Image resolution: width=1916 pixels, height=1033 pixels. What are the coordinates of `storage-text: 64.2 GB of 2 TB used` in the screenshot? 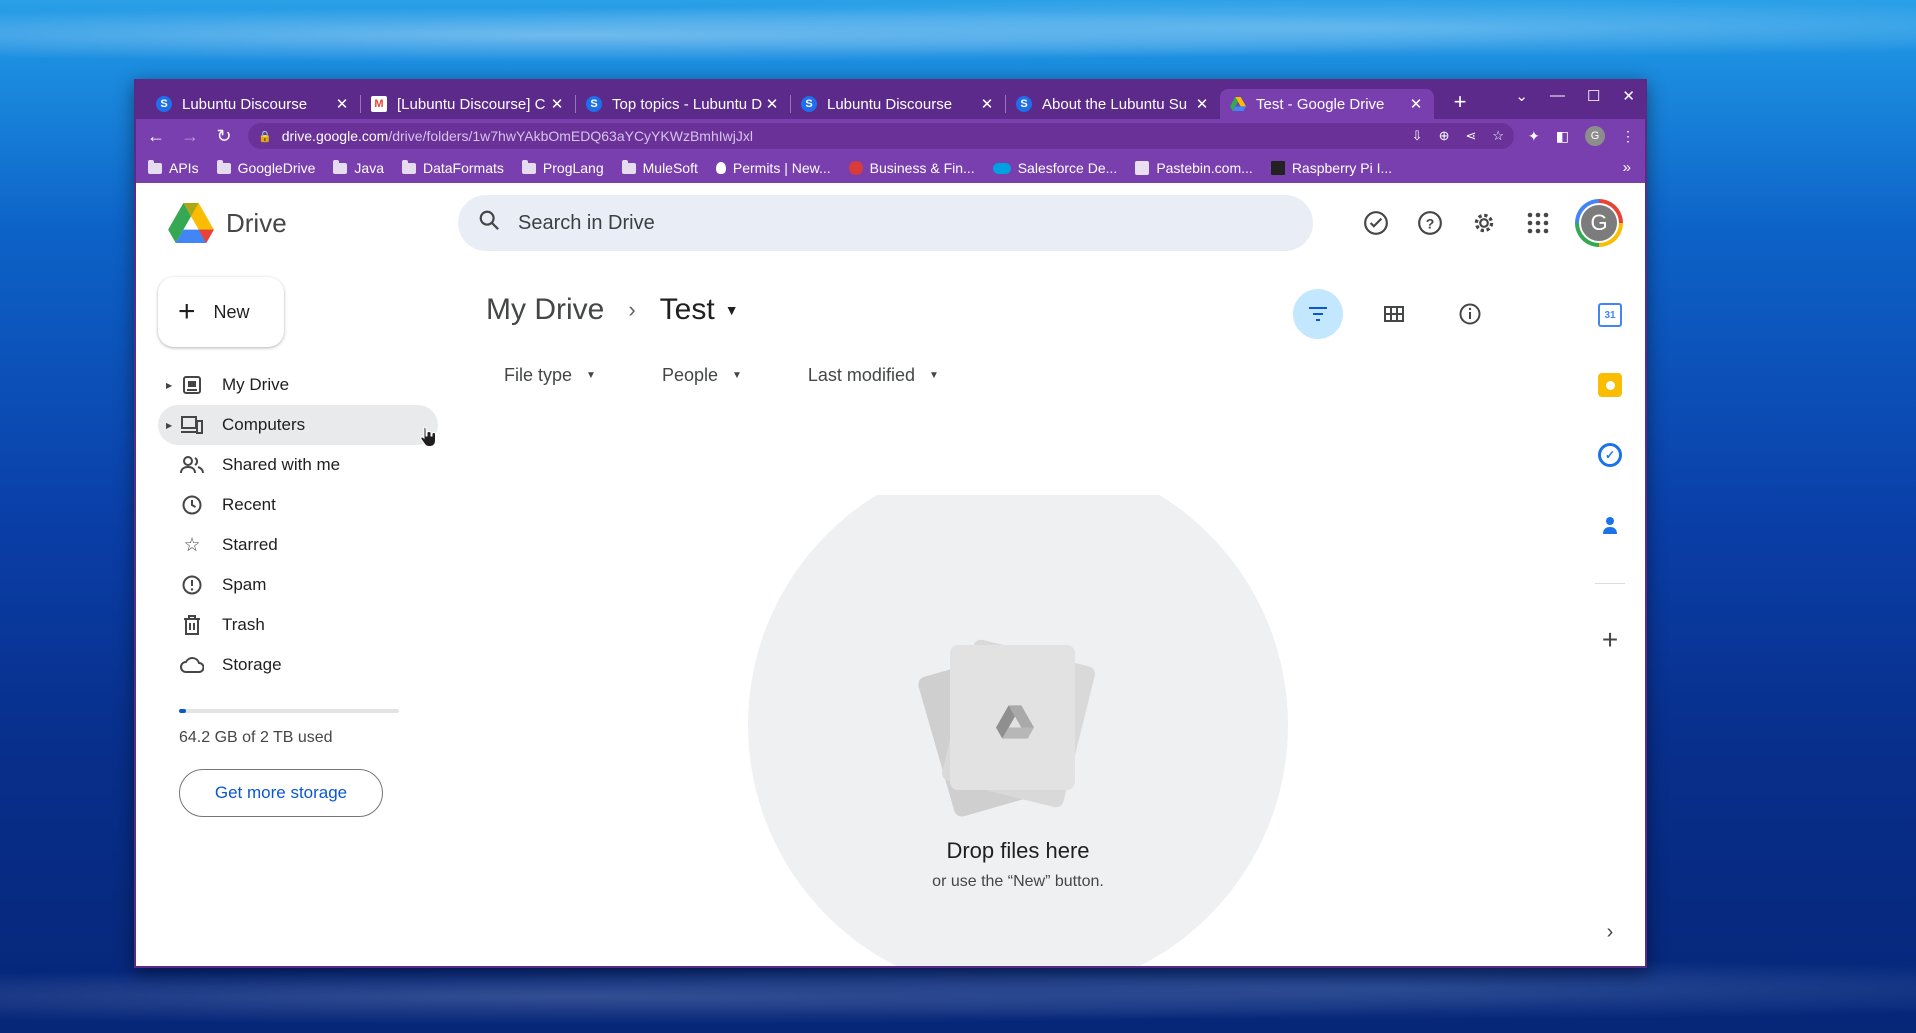 It's located at (256, 737).